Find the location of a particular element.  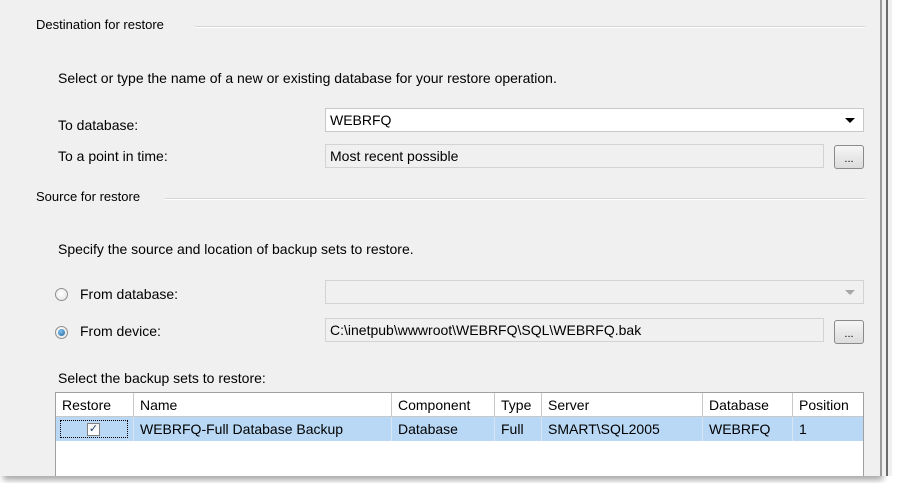

from-database-radio is located at coordinates (61, 294).